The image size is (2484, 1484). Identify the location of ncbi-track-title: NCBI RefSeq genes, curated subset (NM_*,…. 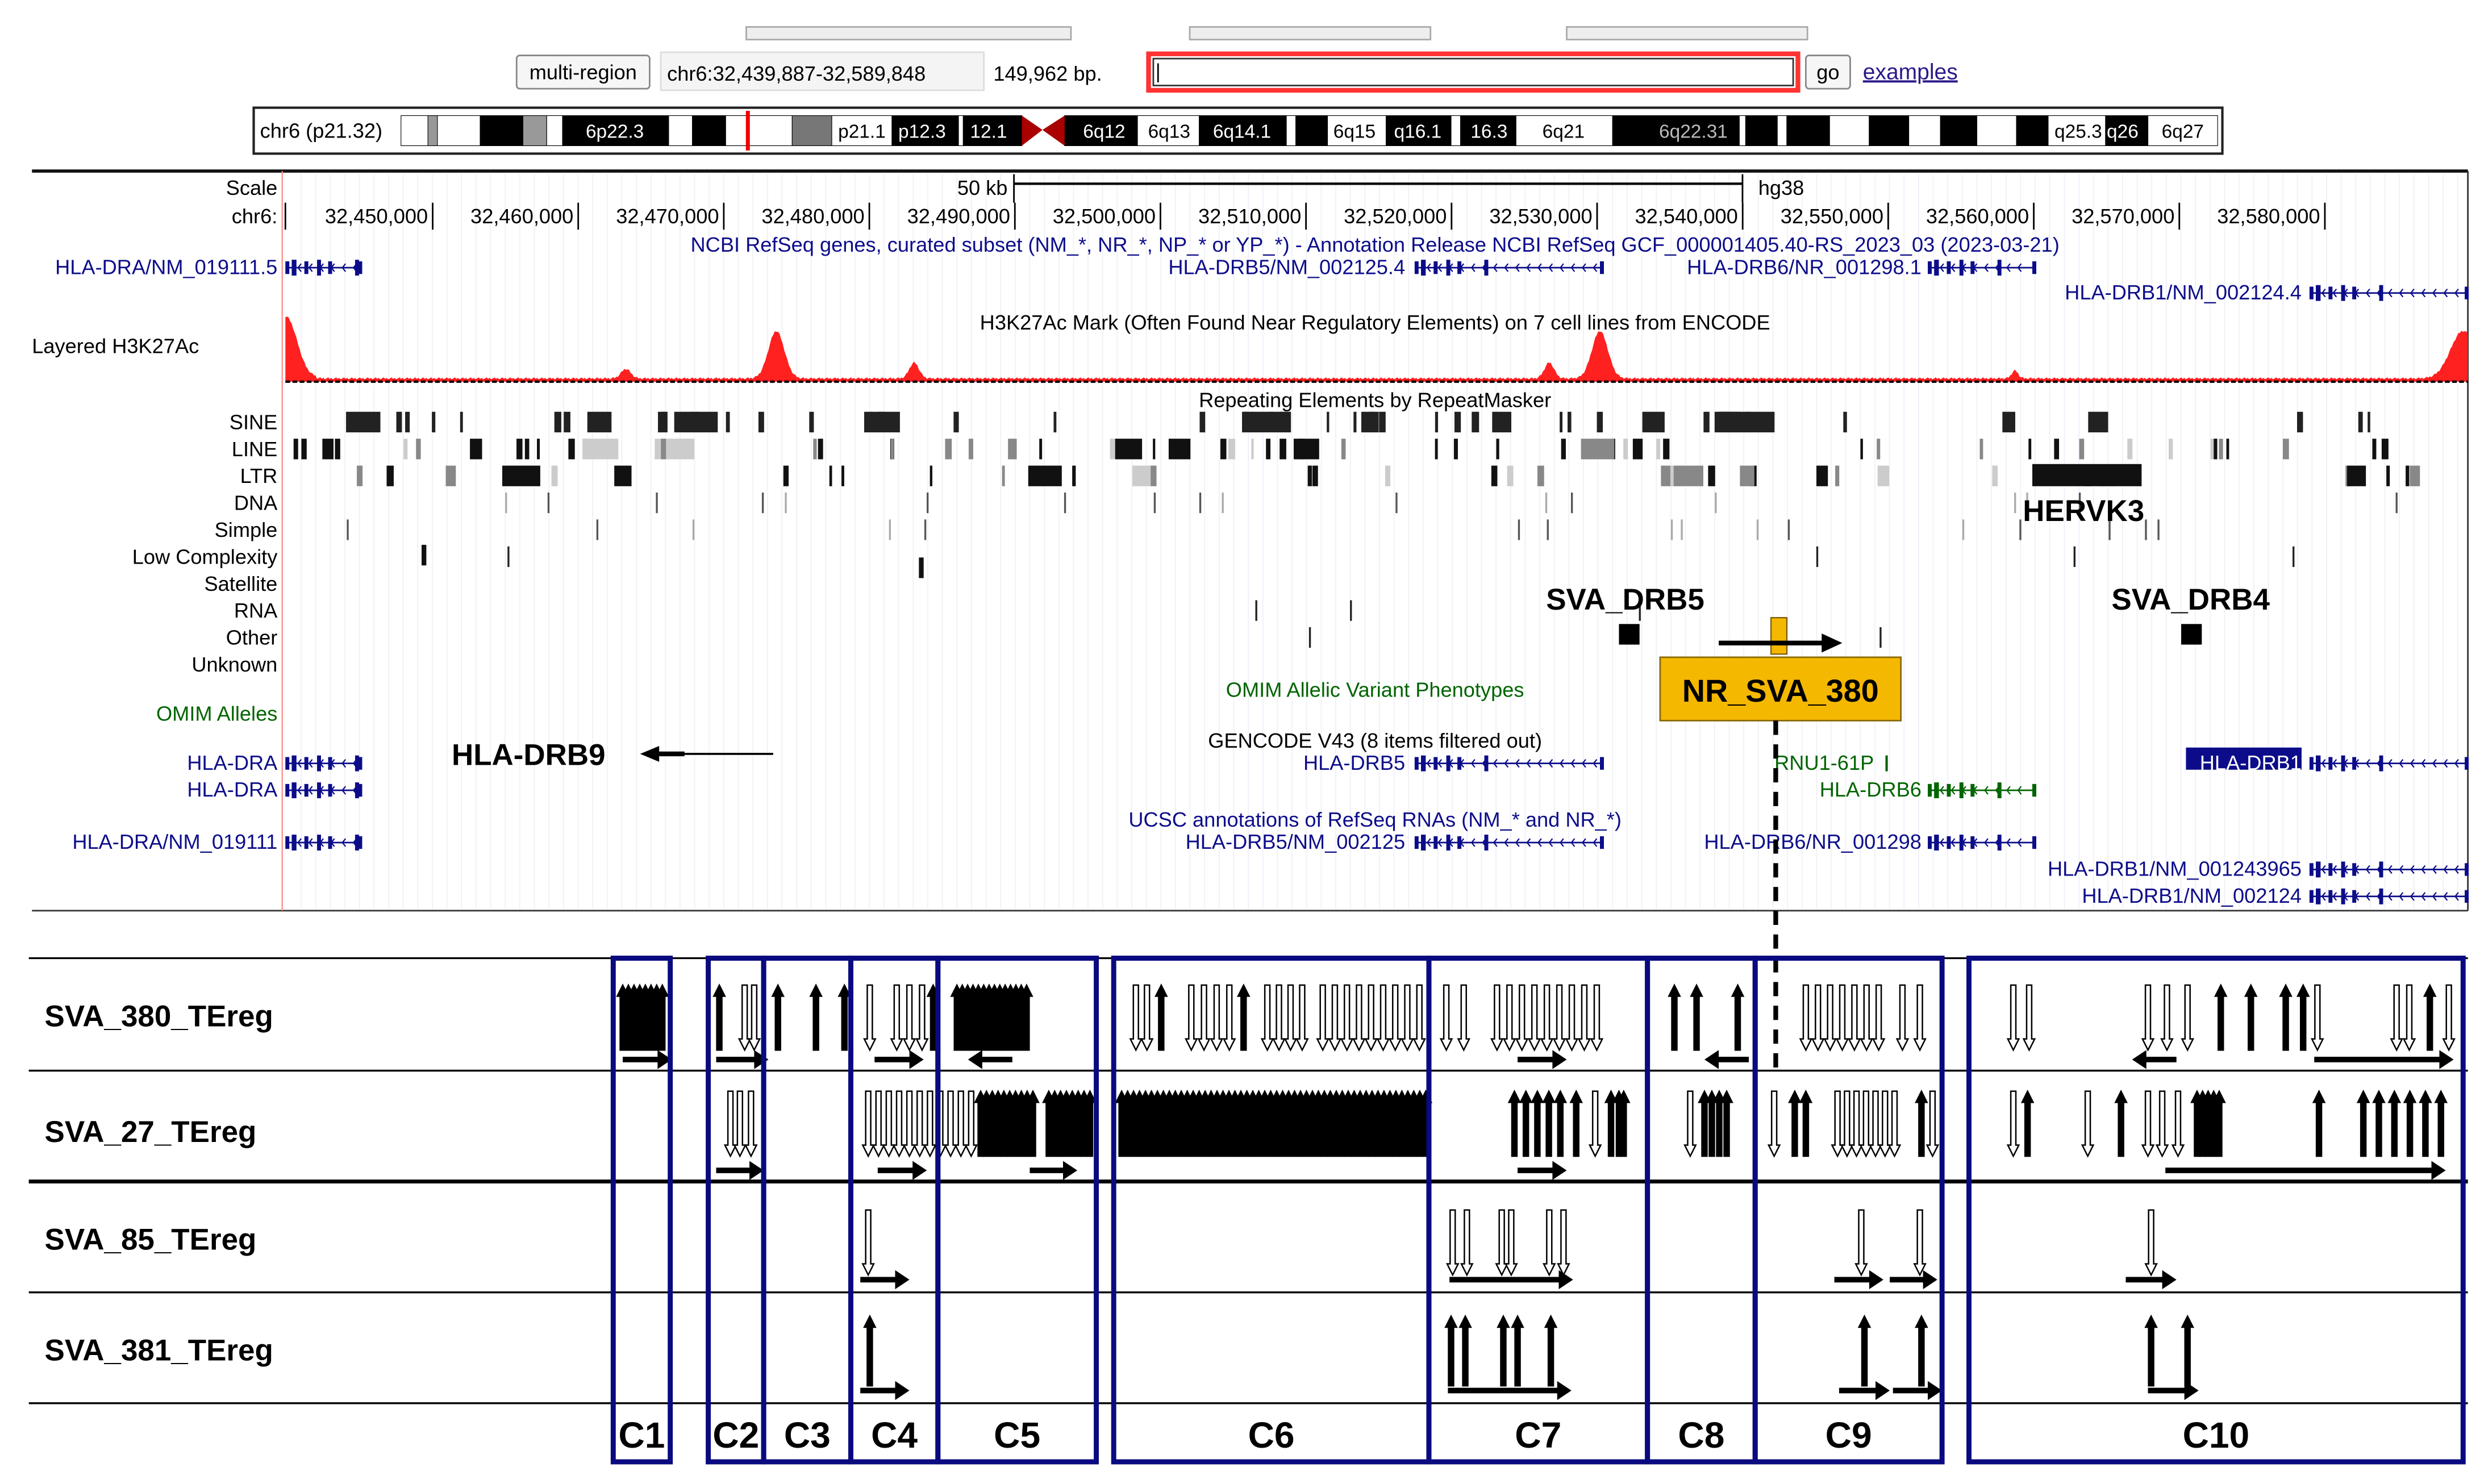
(1376, 244).